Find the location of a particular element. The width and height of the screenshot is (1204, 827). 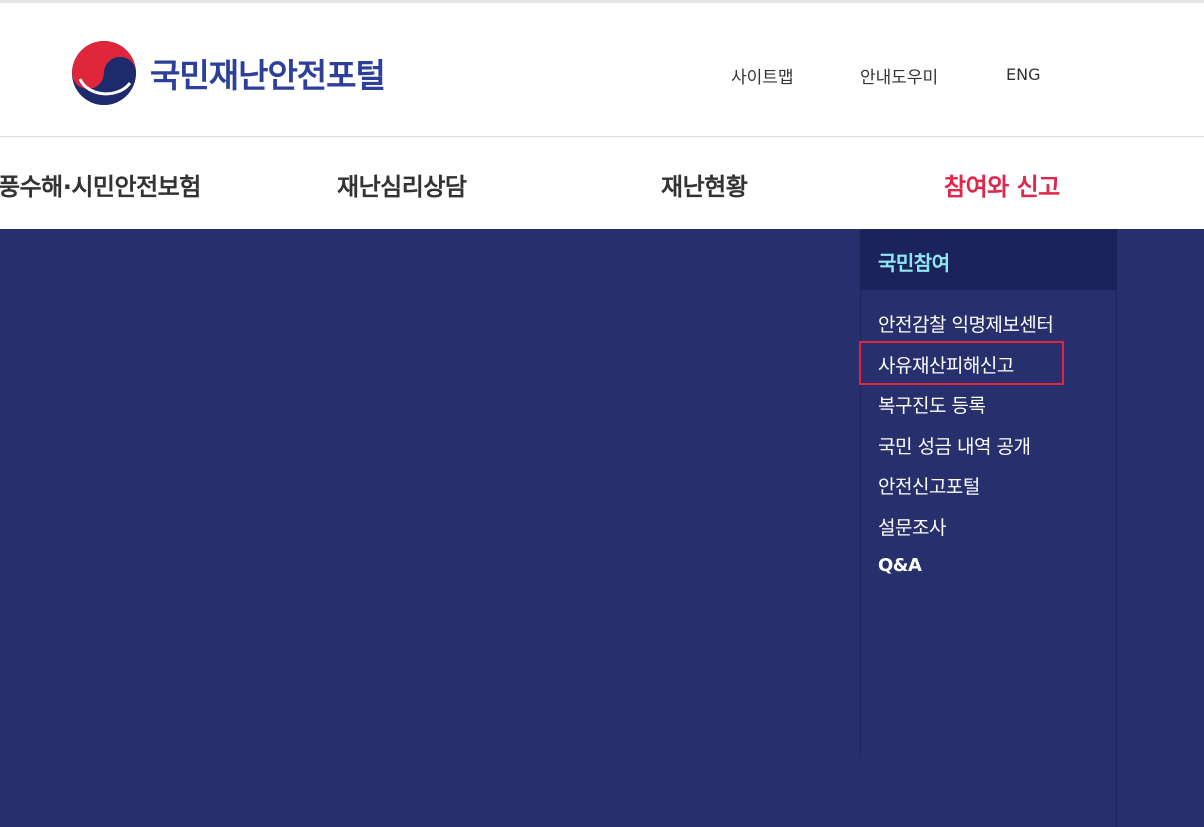

submenu-item-recovery-progress: 복구진도 등록 is located at coordinates (989, 411).